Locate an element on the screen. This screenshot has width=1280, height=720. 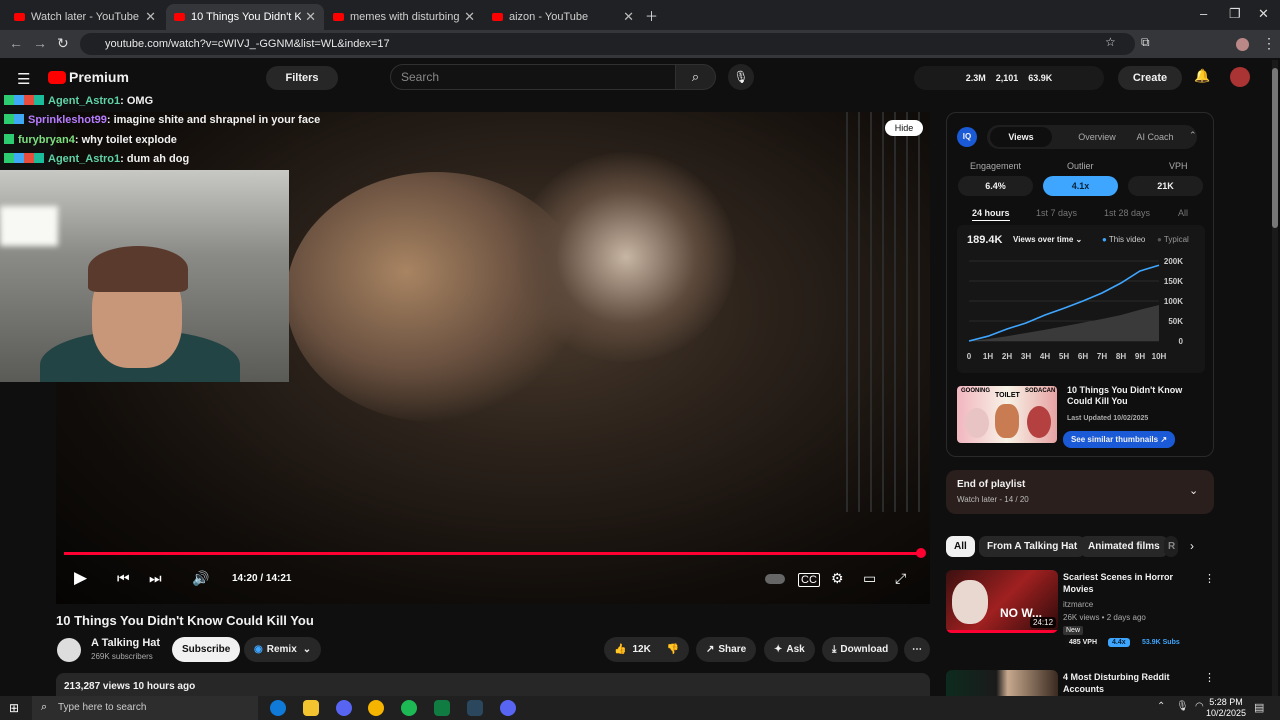
chevron-right-icon: › is located at coordinates (1192, 546).